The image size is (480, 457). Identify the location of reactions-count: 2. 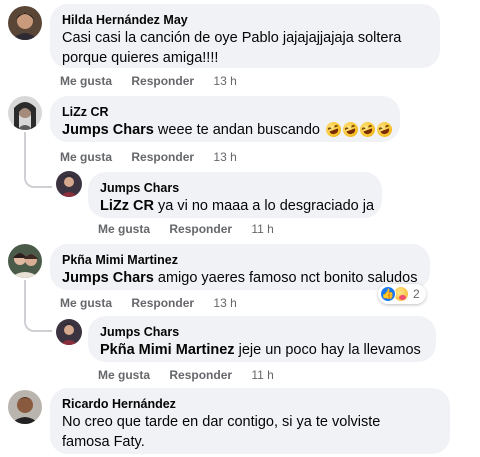
(416, 294).